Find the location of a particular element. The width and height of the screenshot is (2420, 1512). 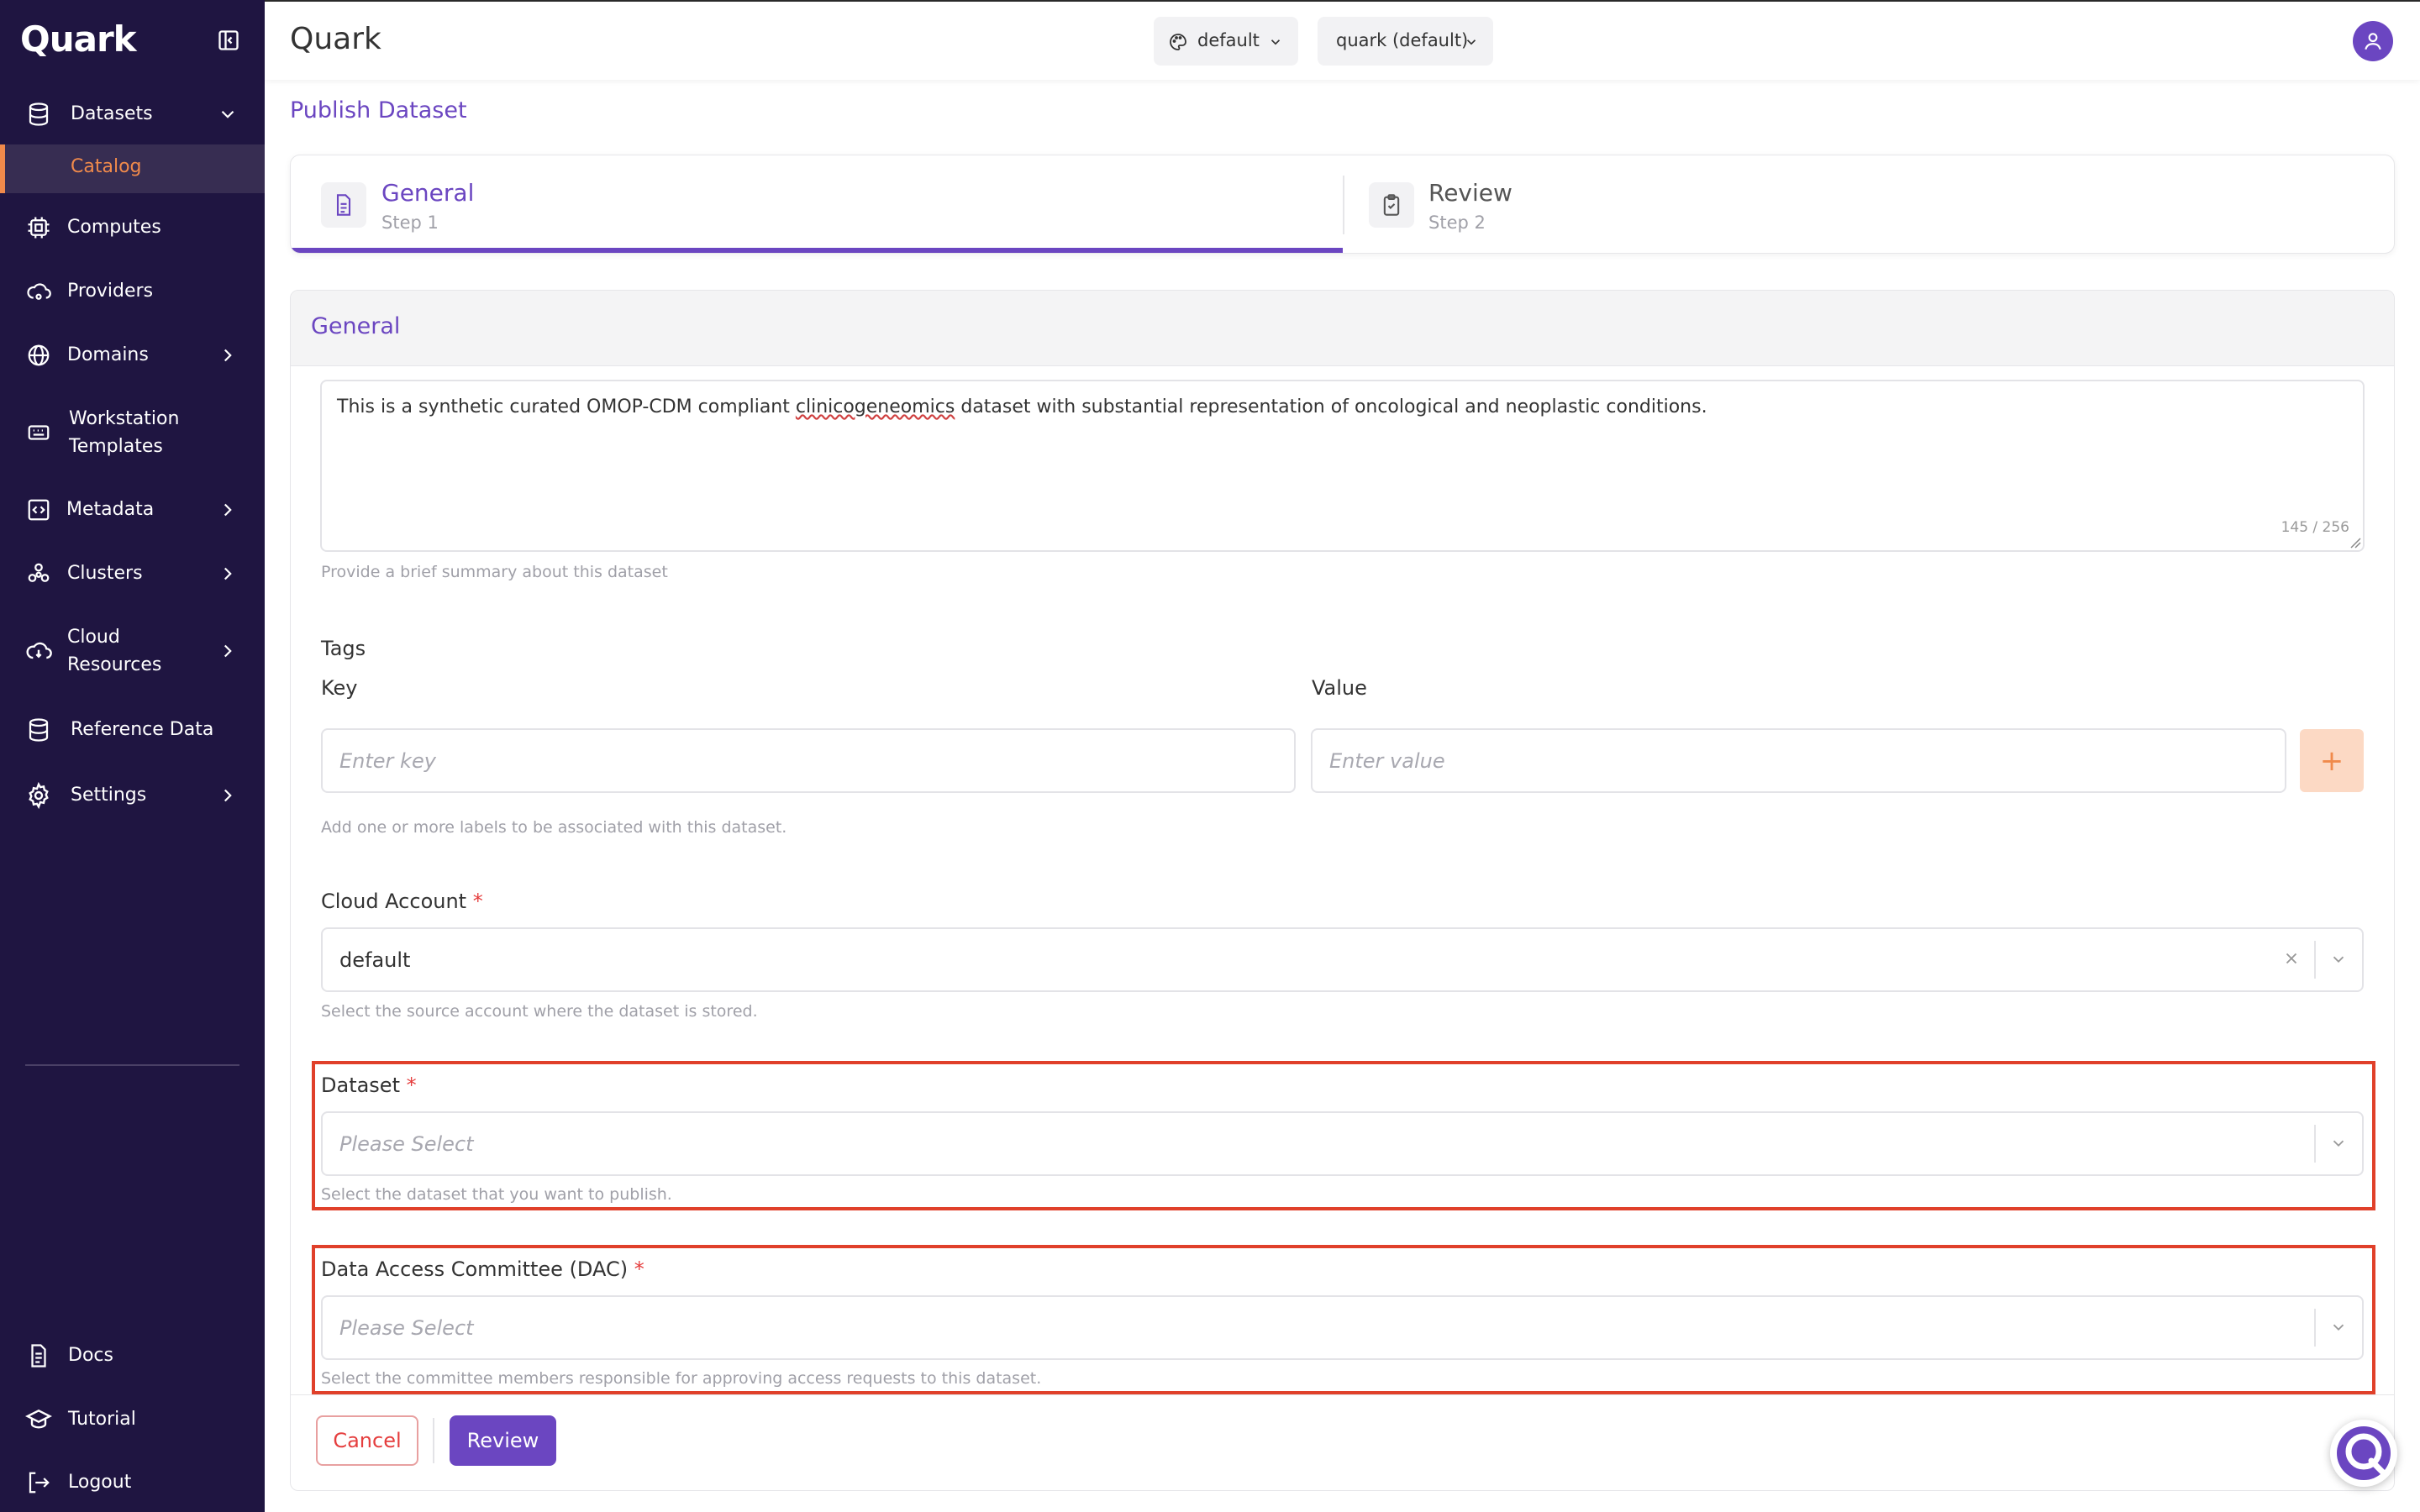

sidebar-item-reference-data: Reference Data is located at coordinates (132, 729).